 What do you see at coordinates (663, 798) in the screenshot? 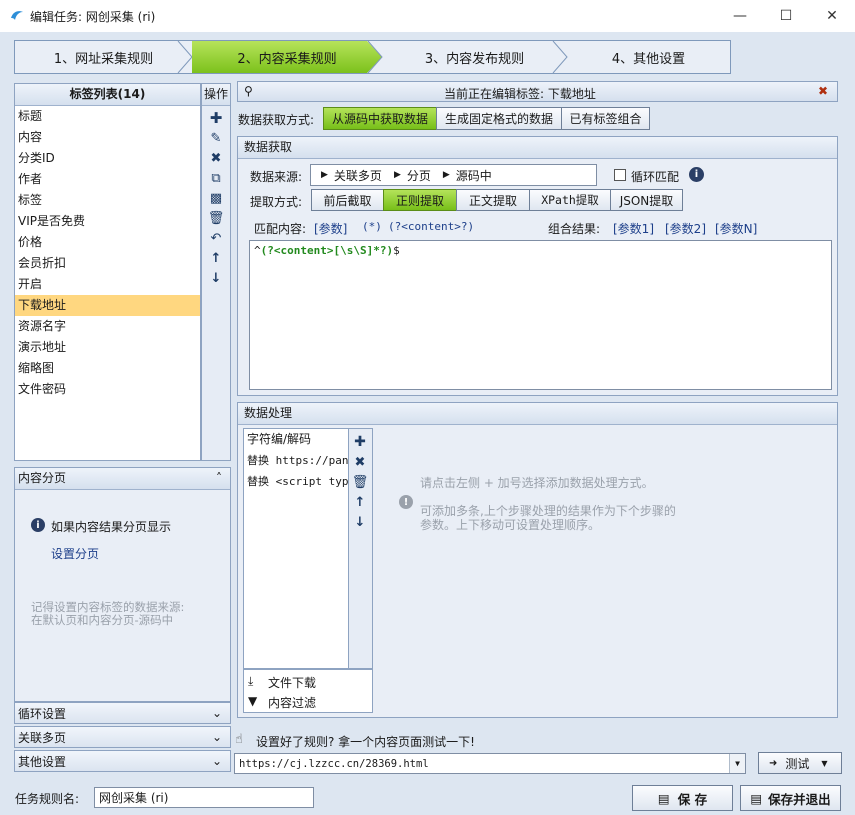
I see `floppy-icon: ▤` at bounding box center [663, 798].